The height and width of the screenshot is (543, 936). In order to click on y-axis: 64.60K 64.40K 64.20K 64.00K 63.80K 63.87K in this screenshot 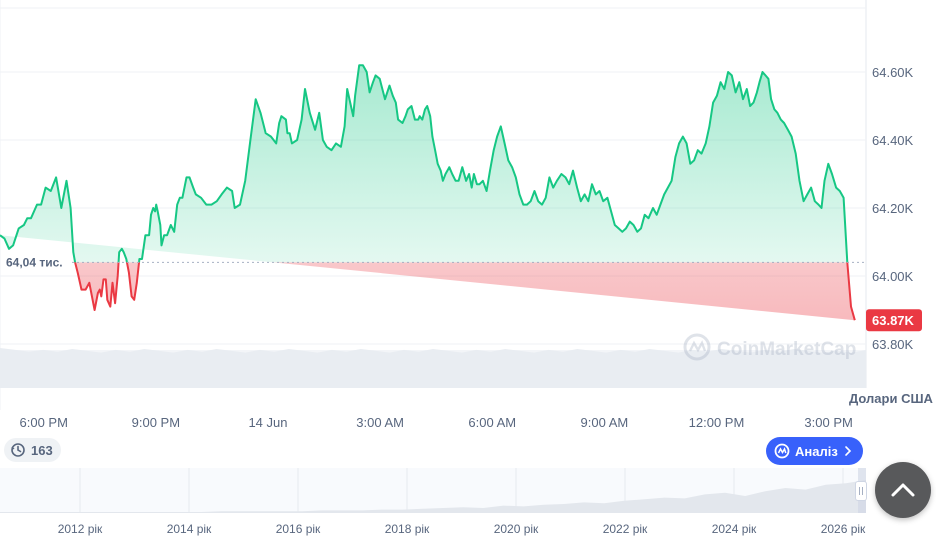, I will do `click(894, 208)`.